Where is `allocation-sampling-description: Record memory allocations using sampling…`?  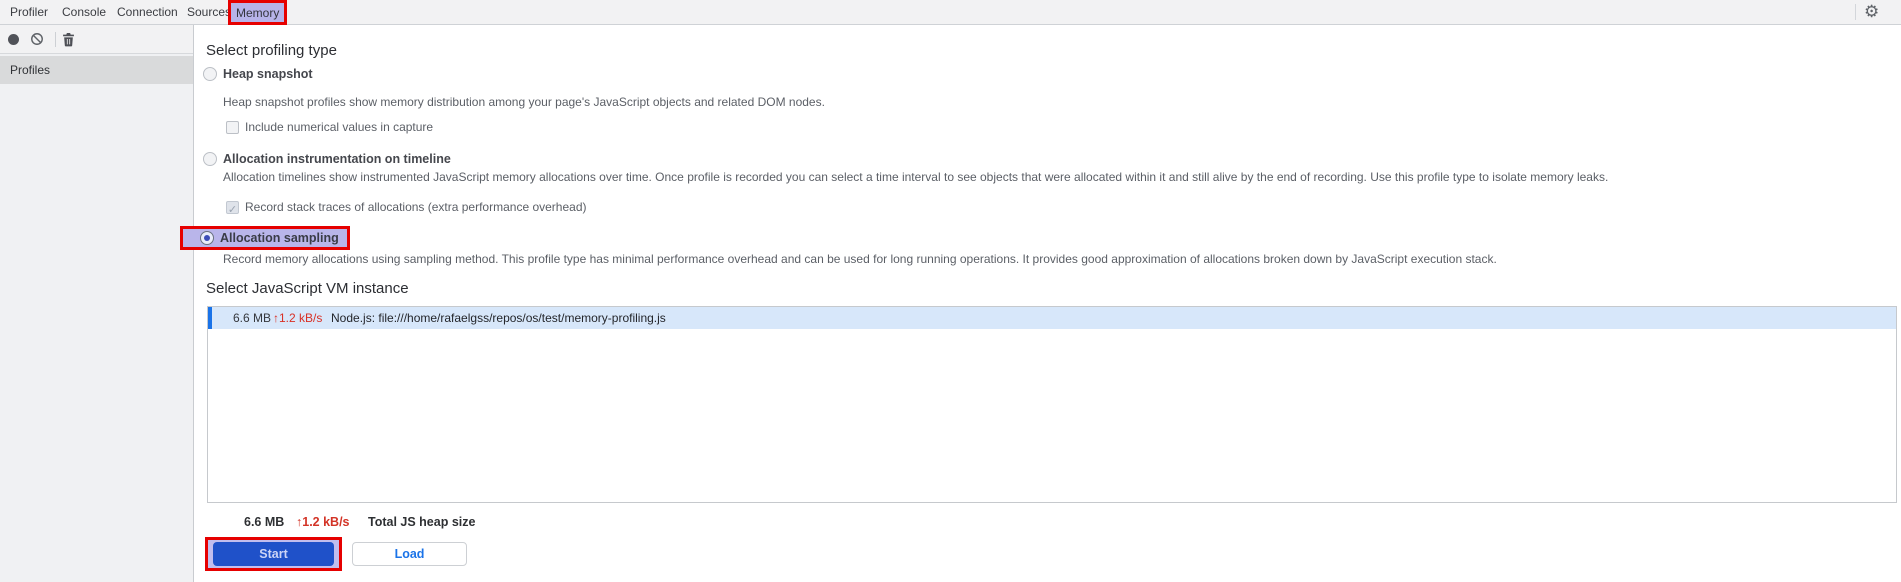 allocation-sampling-description: Record memory allocations using sampling… is located at coordinates (860, 259).